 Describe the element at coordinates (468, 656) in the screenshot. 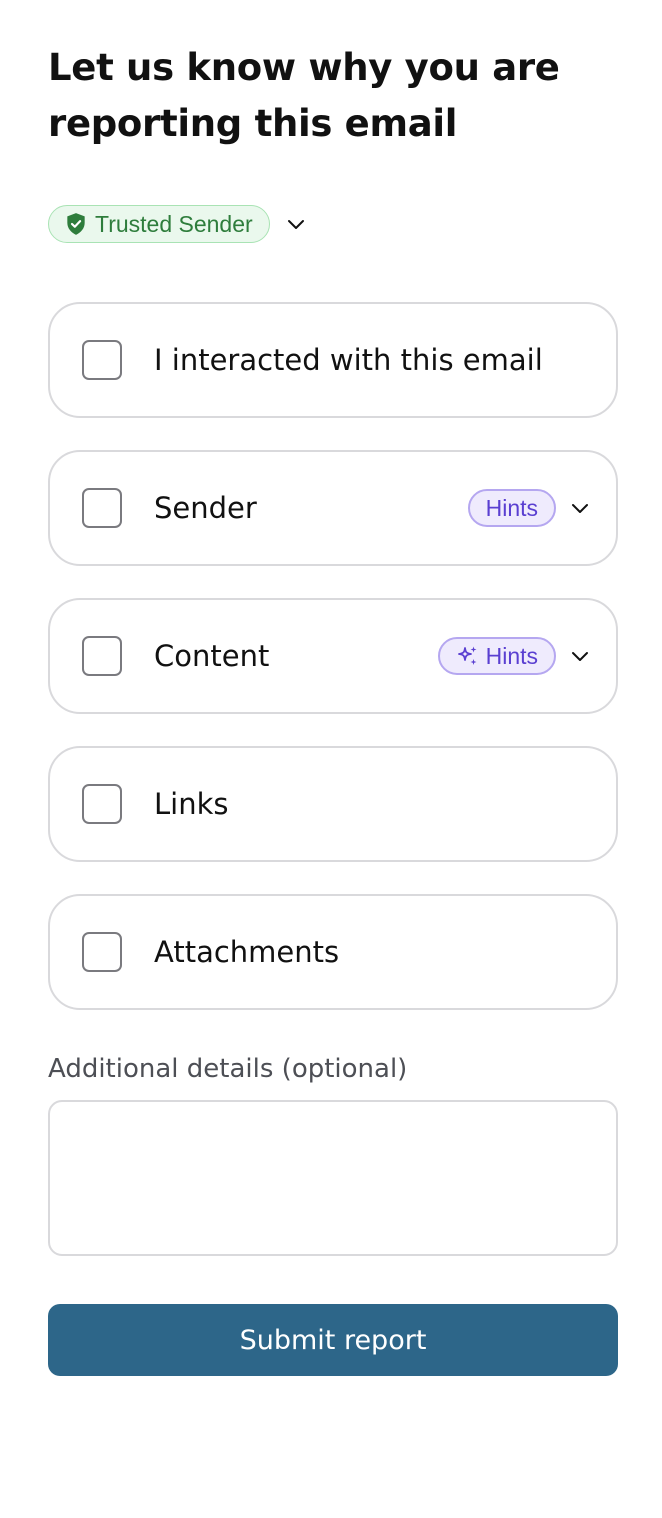

I see `sparkle-icon` at that location.